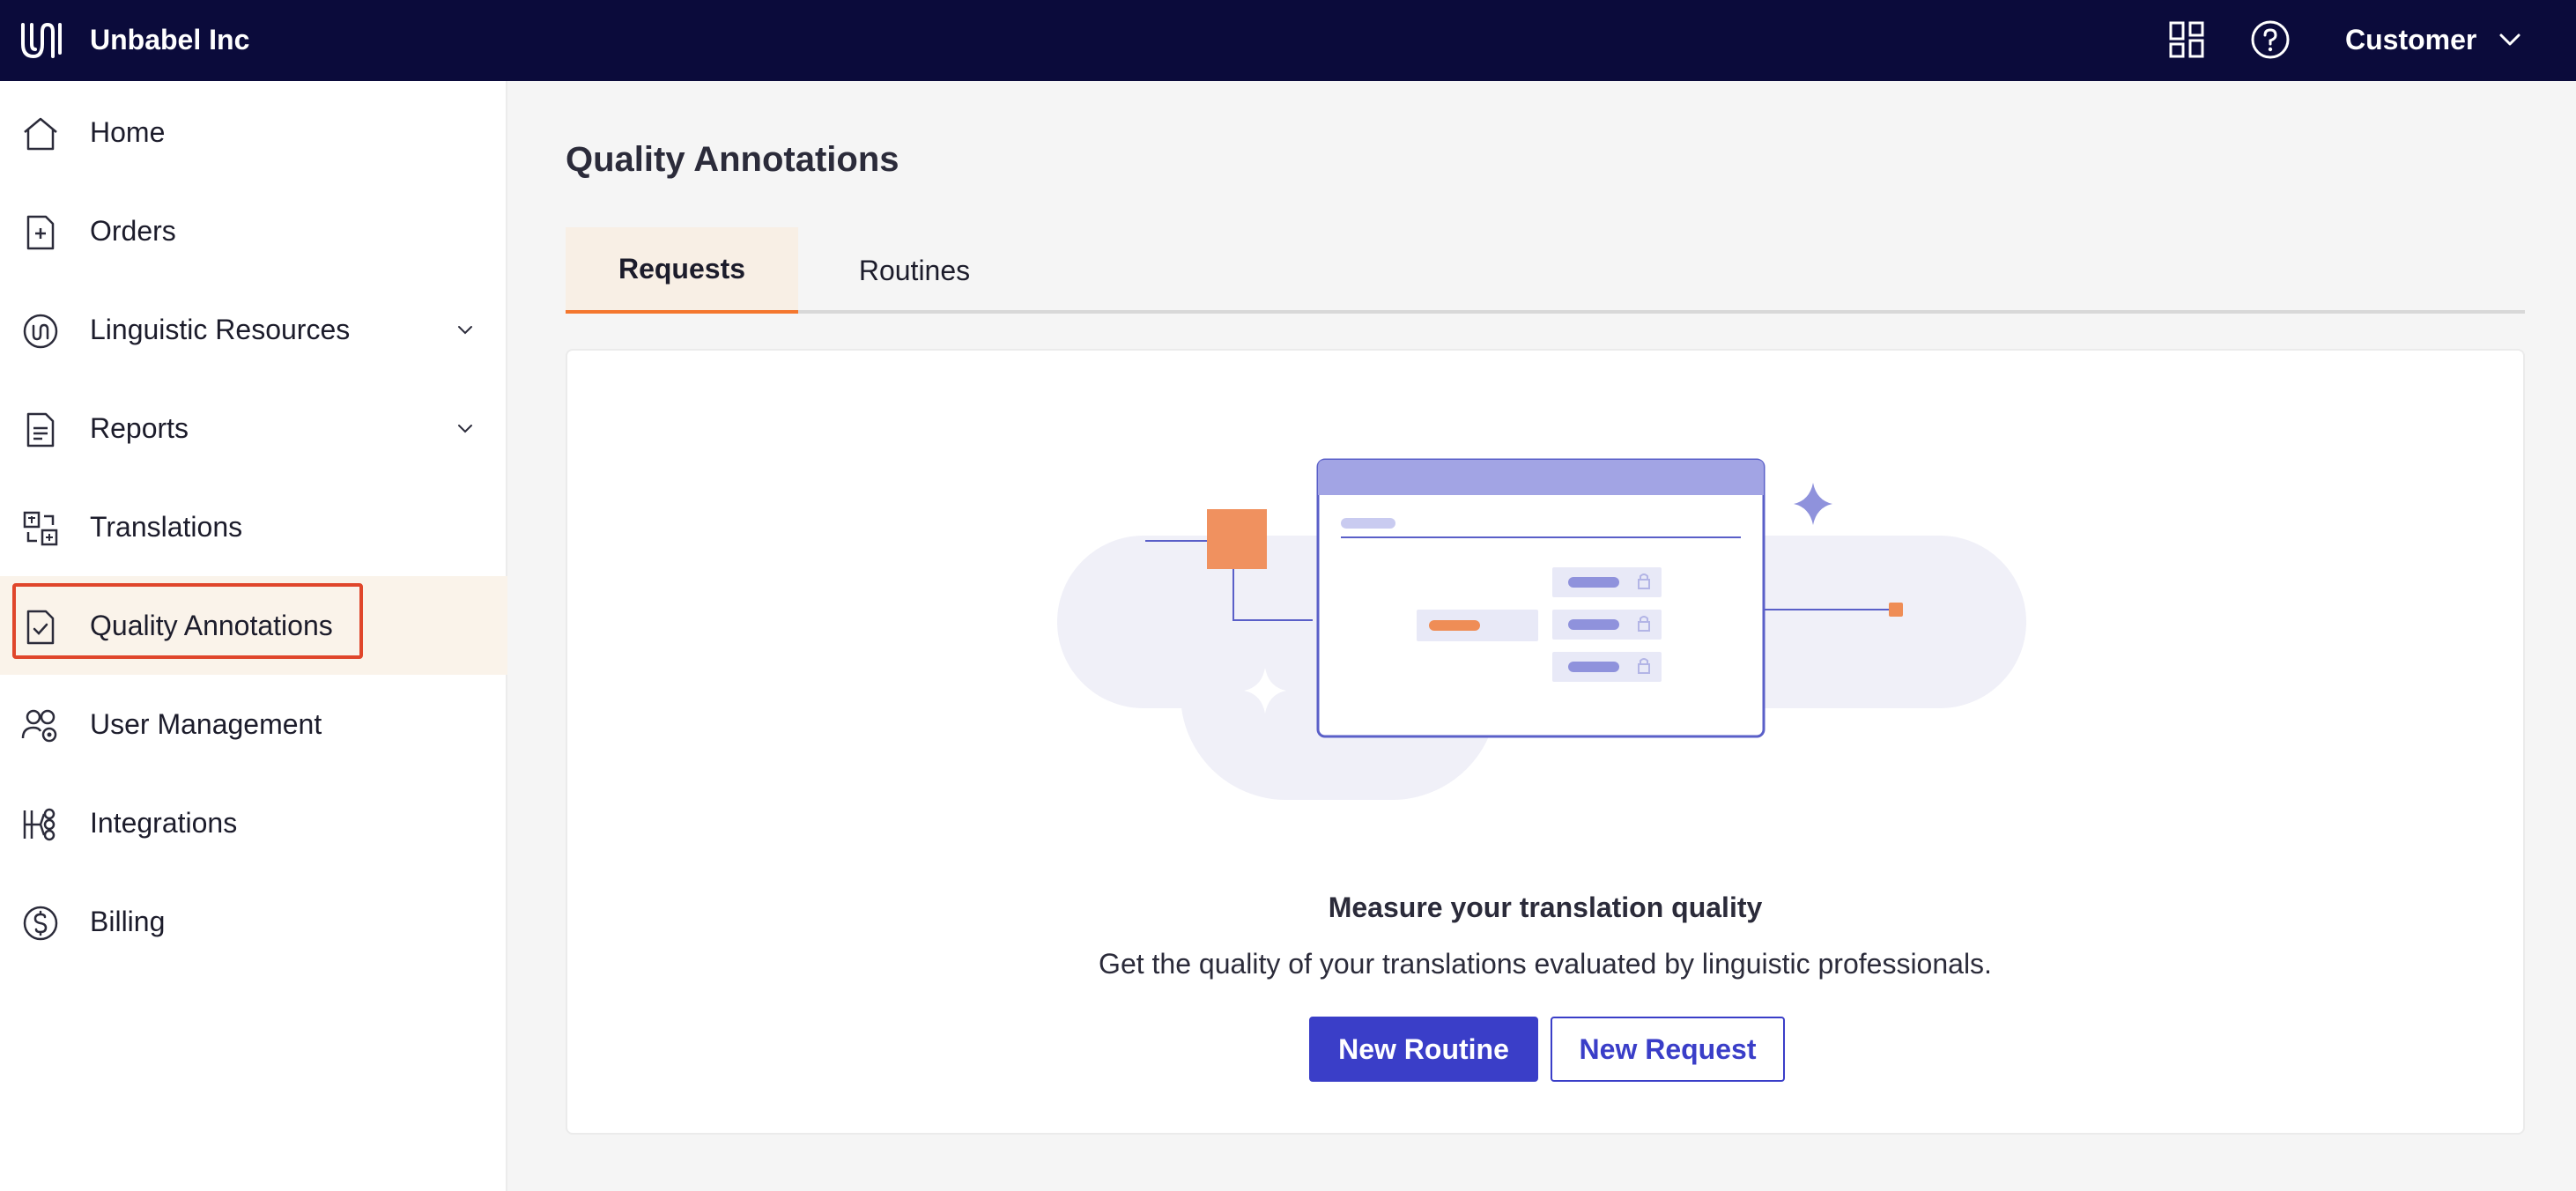  I want to click on sidebar-item-label: Orders, so click(133, 231).